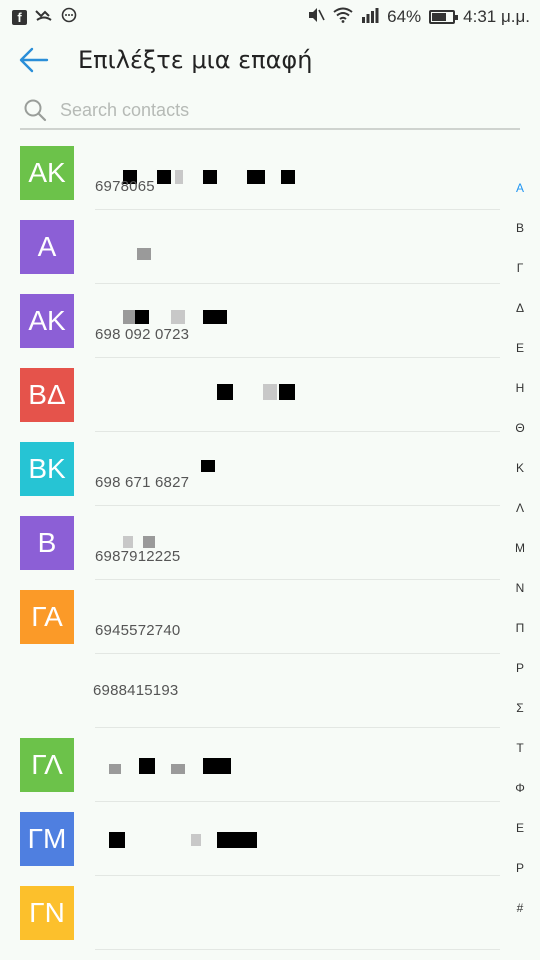 The height and width of the screenshot is (960, 540). I want to click on messenger-icon, so click(69, 17).